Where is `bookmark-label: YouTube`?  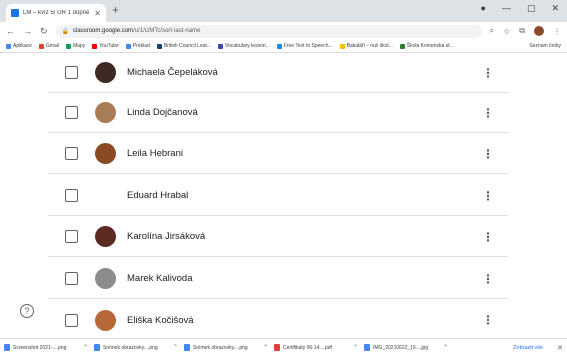 bookmark-label: YouTube is located at coordinates (109, 46).